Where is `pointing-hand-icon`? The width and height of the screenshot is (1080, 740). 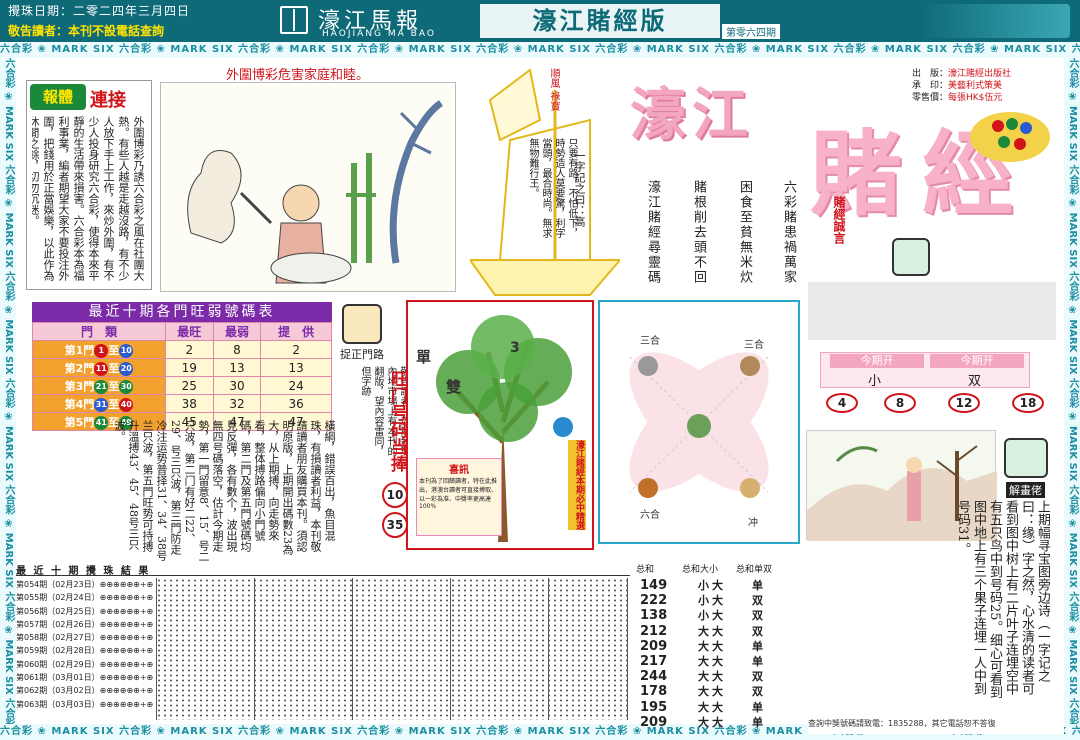 pointing-hand-icon is located at coordinates (1026, 458).